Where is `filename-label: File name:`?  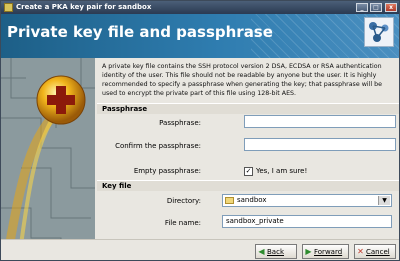 filename-label: File name: is located at coordinates (182, 223).